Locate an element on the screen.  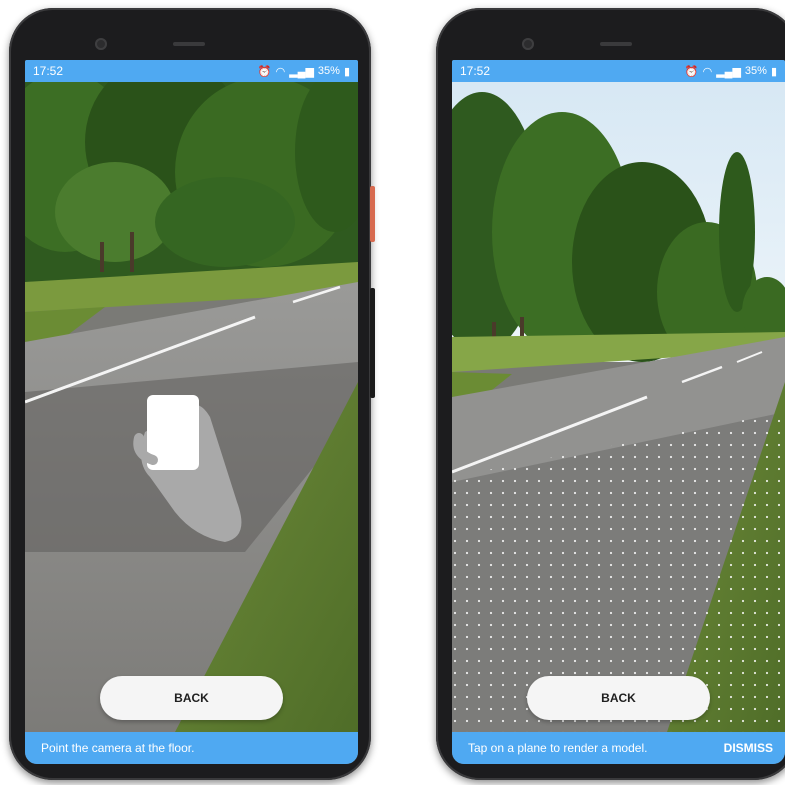
snackbar-message: Tap on a plane to render a model. is located at coordinates (558, 748).